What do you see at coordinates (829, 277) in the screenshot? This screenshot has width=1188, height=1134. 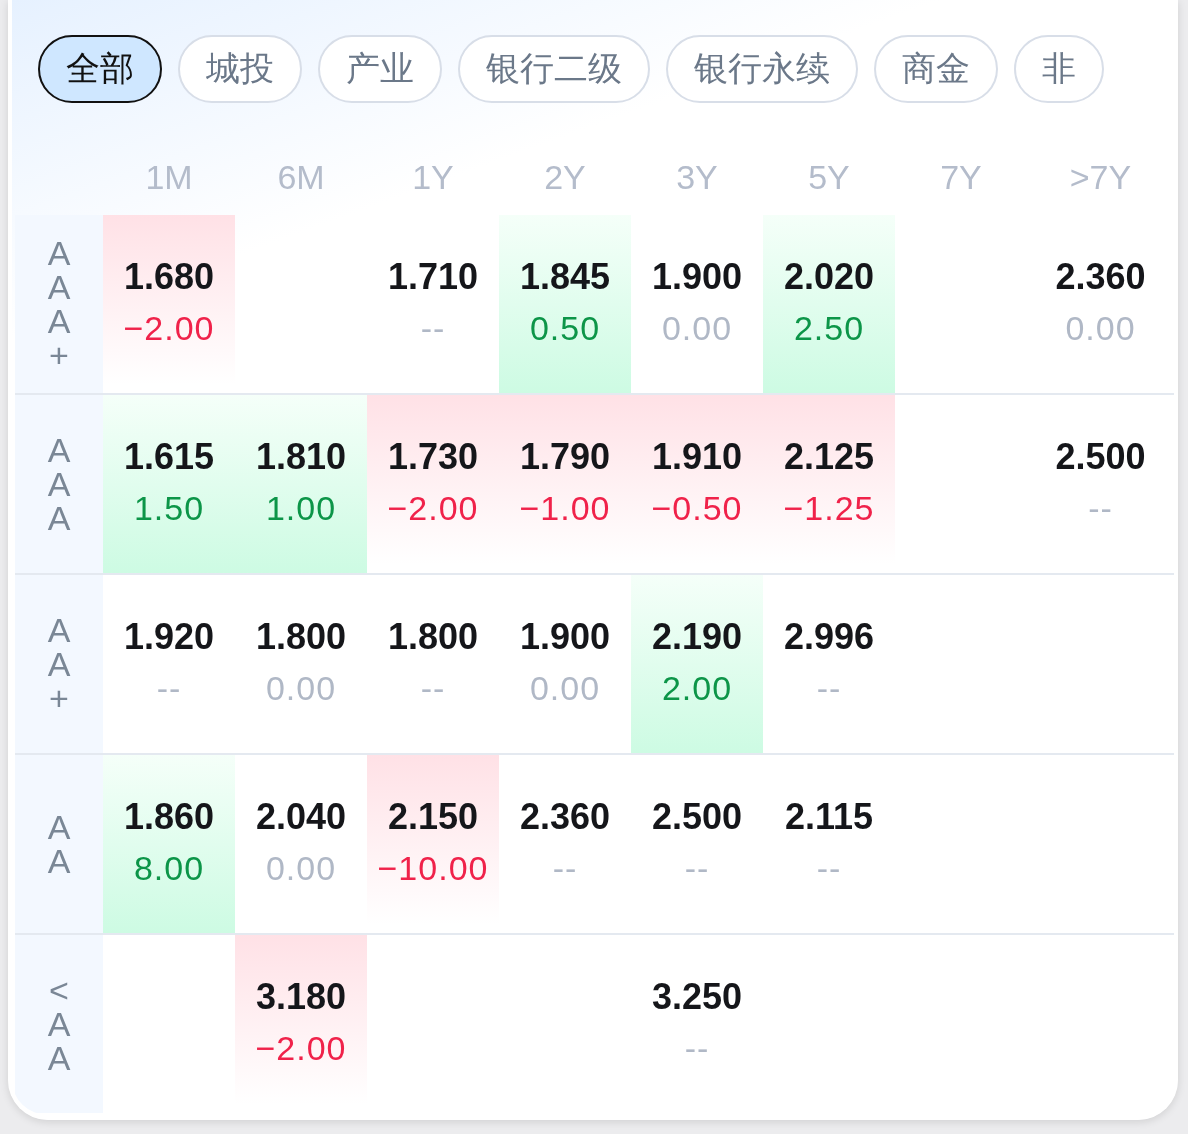 I see `yield-value: 2.020` at bounding box center [829, 277].